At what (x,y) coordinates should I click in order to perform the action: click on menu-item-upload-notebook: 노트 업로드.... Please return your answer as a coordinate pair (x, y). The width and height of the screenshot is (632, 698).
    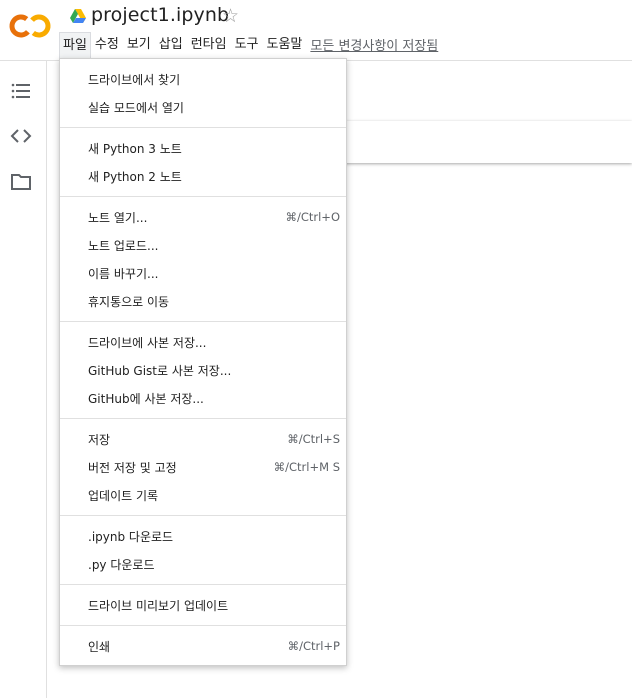
    Looking at the image, I should click on (203, 245).